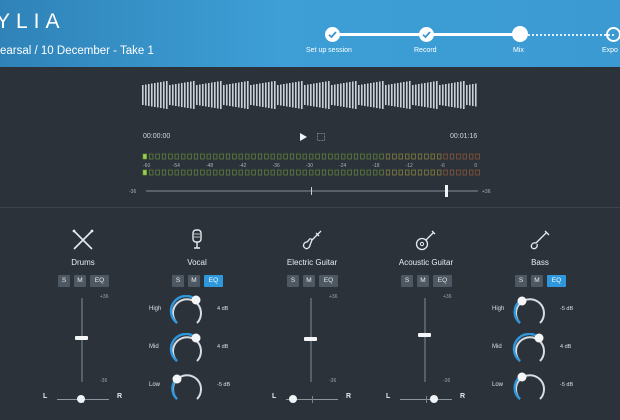 The width and height of the screenshot is (620, 420). Describe the element at coordinates (157, 136) in the screenshot. I see `time-current: 00:00:00` at that location.